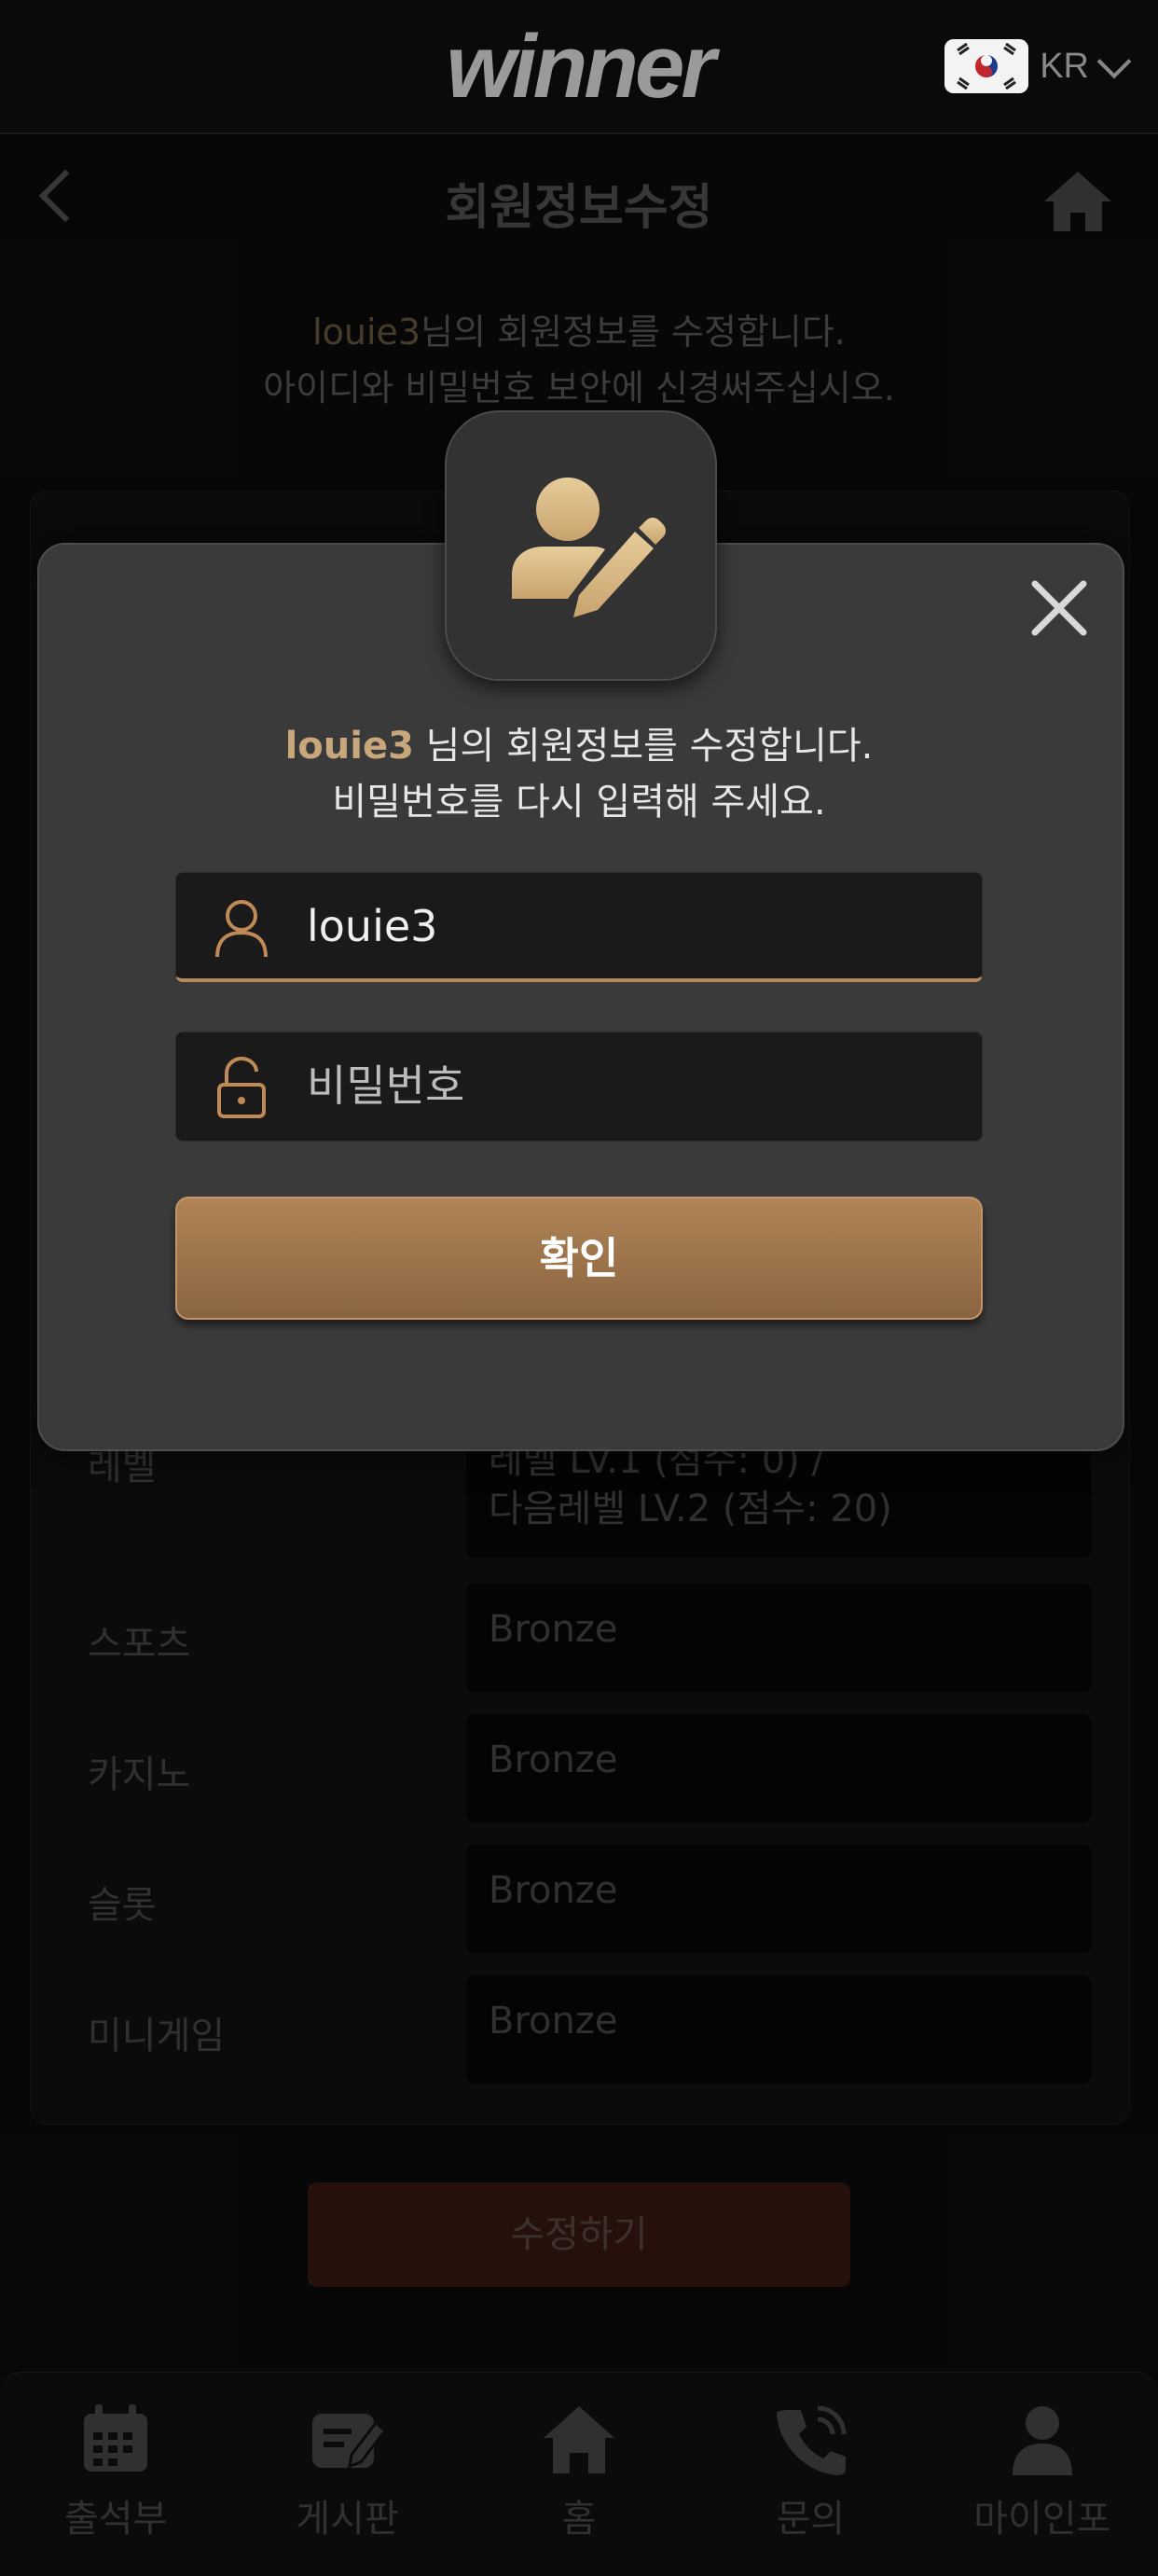 Image resolution: width=1158 pixels, height=2576 pixels. Describe the element at coordinates (633, 1085) in the screenshot. I see `password-input` at that location.